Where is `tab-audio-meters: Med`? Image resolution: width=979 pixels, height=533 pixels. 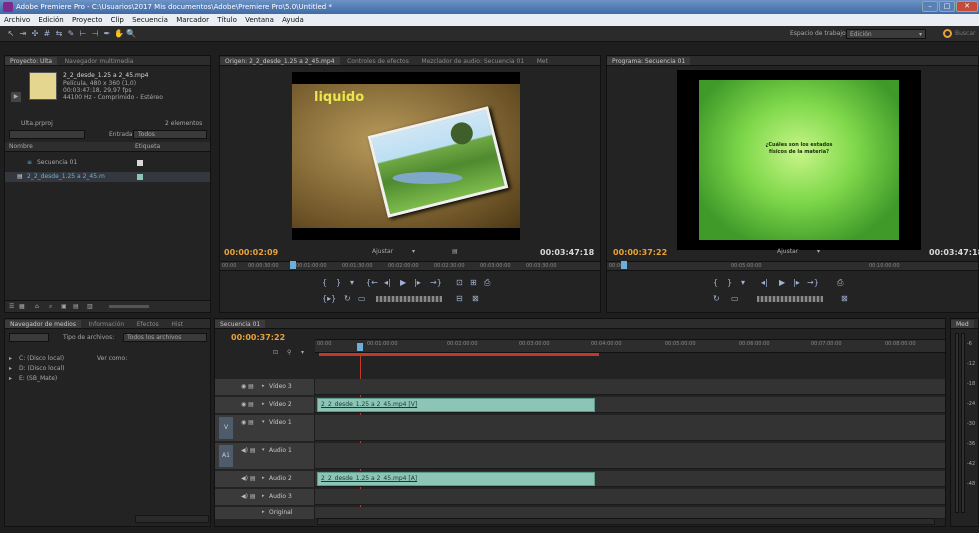
tab-audio-meters: Med is located at coordinates (962, 324).